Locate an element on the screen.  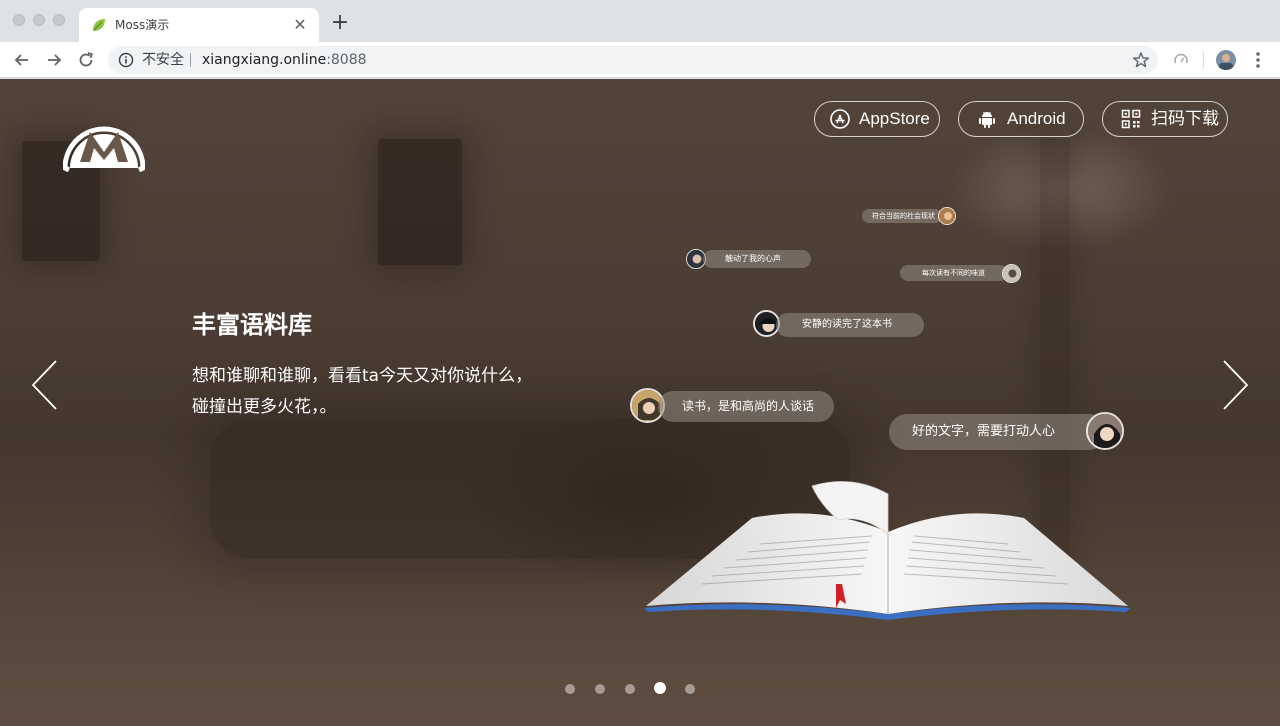
more-menu-icon is located at coordinates (1258, 60).